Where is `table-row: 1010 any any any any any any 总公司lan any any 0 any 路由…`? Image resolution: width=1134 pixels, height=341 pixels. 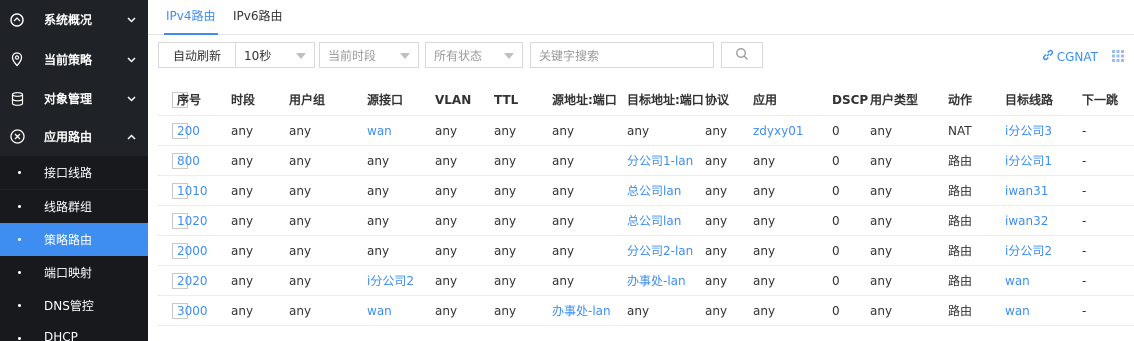 table-row: 1010 any any any any any any 总公司lan any any 0 any 路由… is located at coordinates (645, 191).